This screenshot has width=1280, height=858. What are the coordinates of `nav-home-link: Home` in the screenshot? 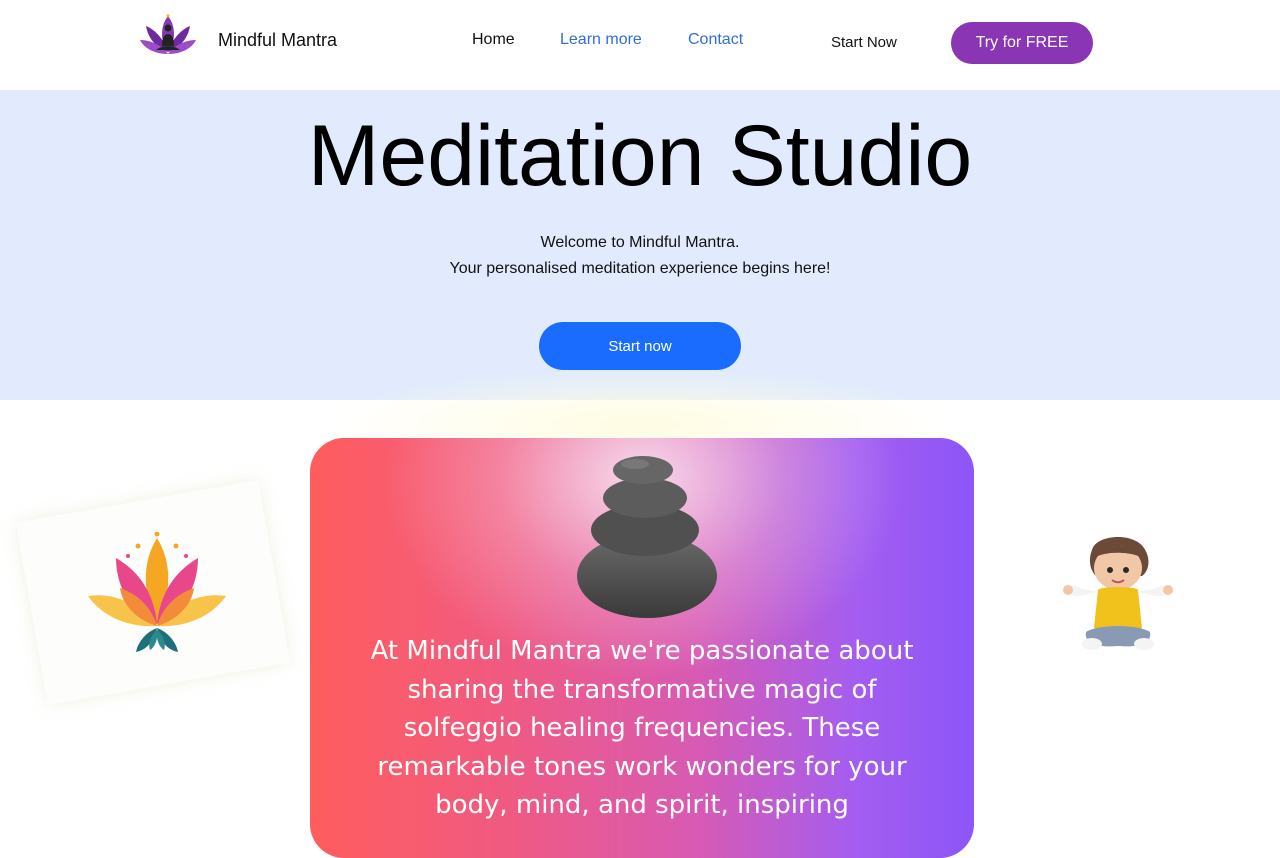 It's located at (493, 40).